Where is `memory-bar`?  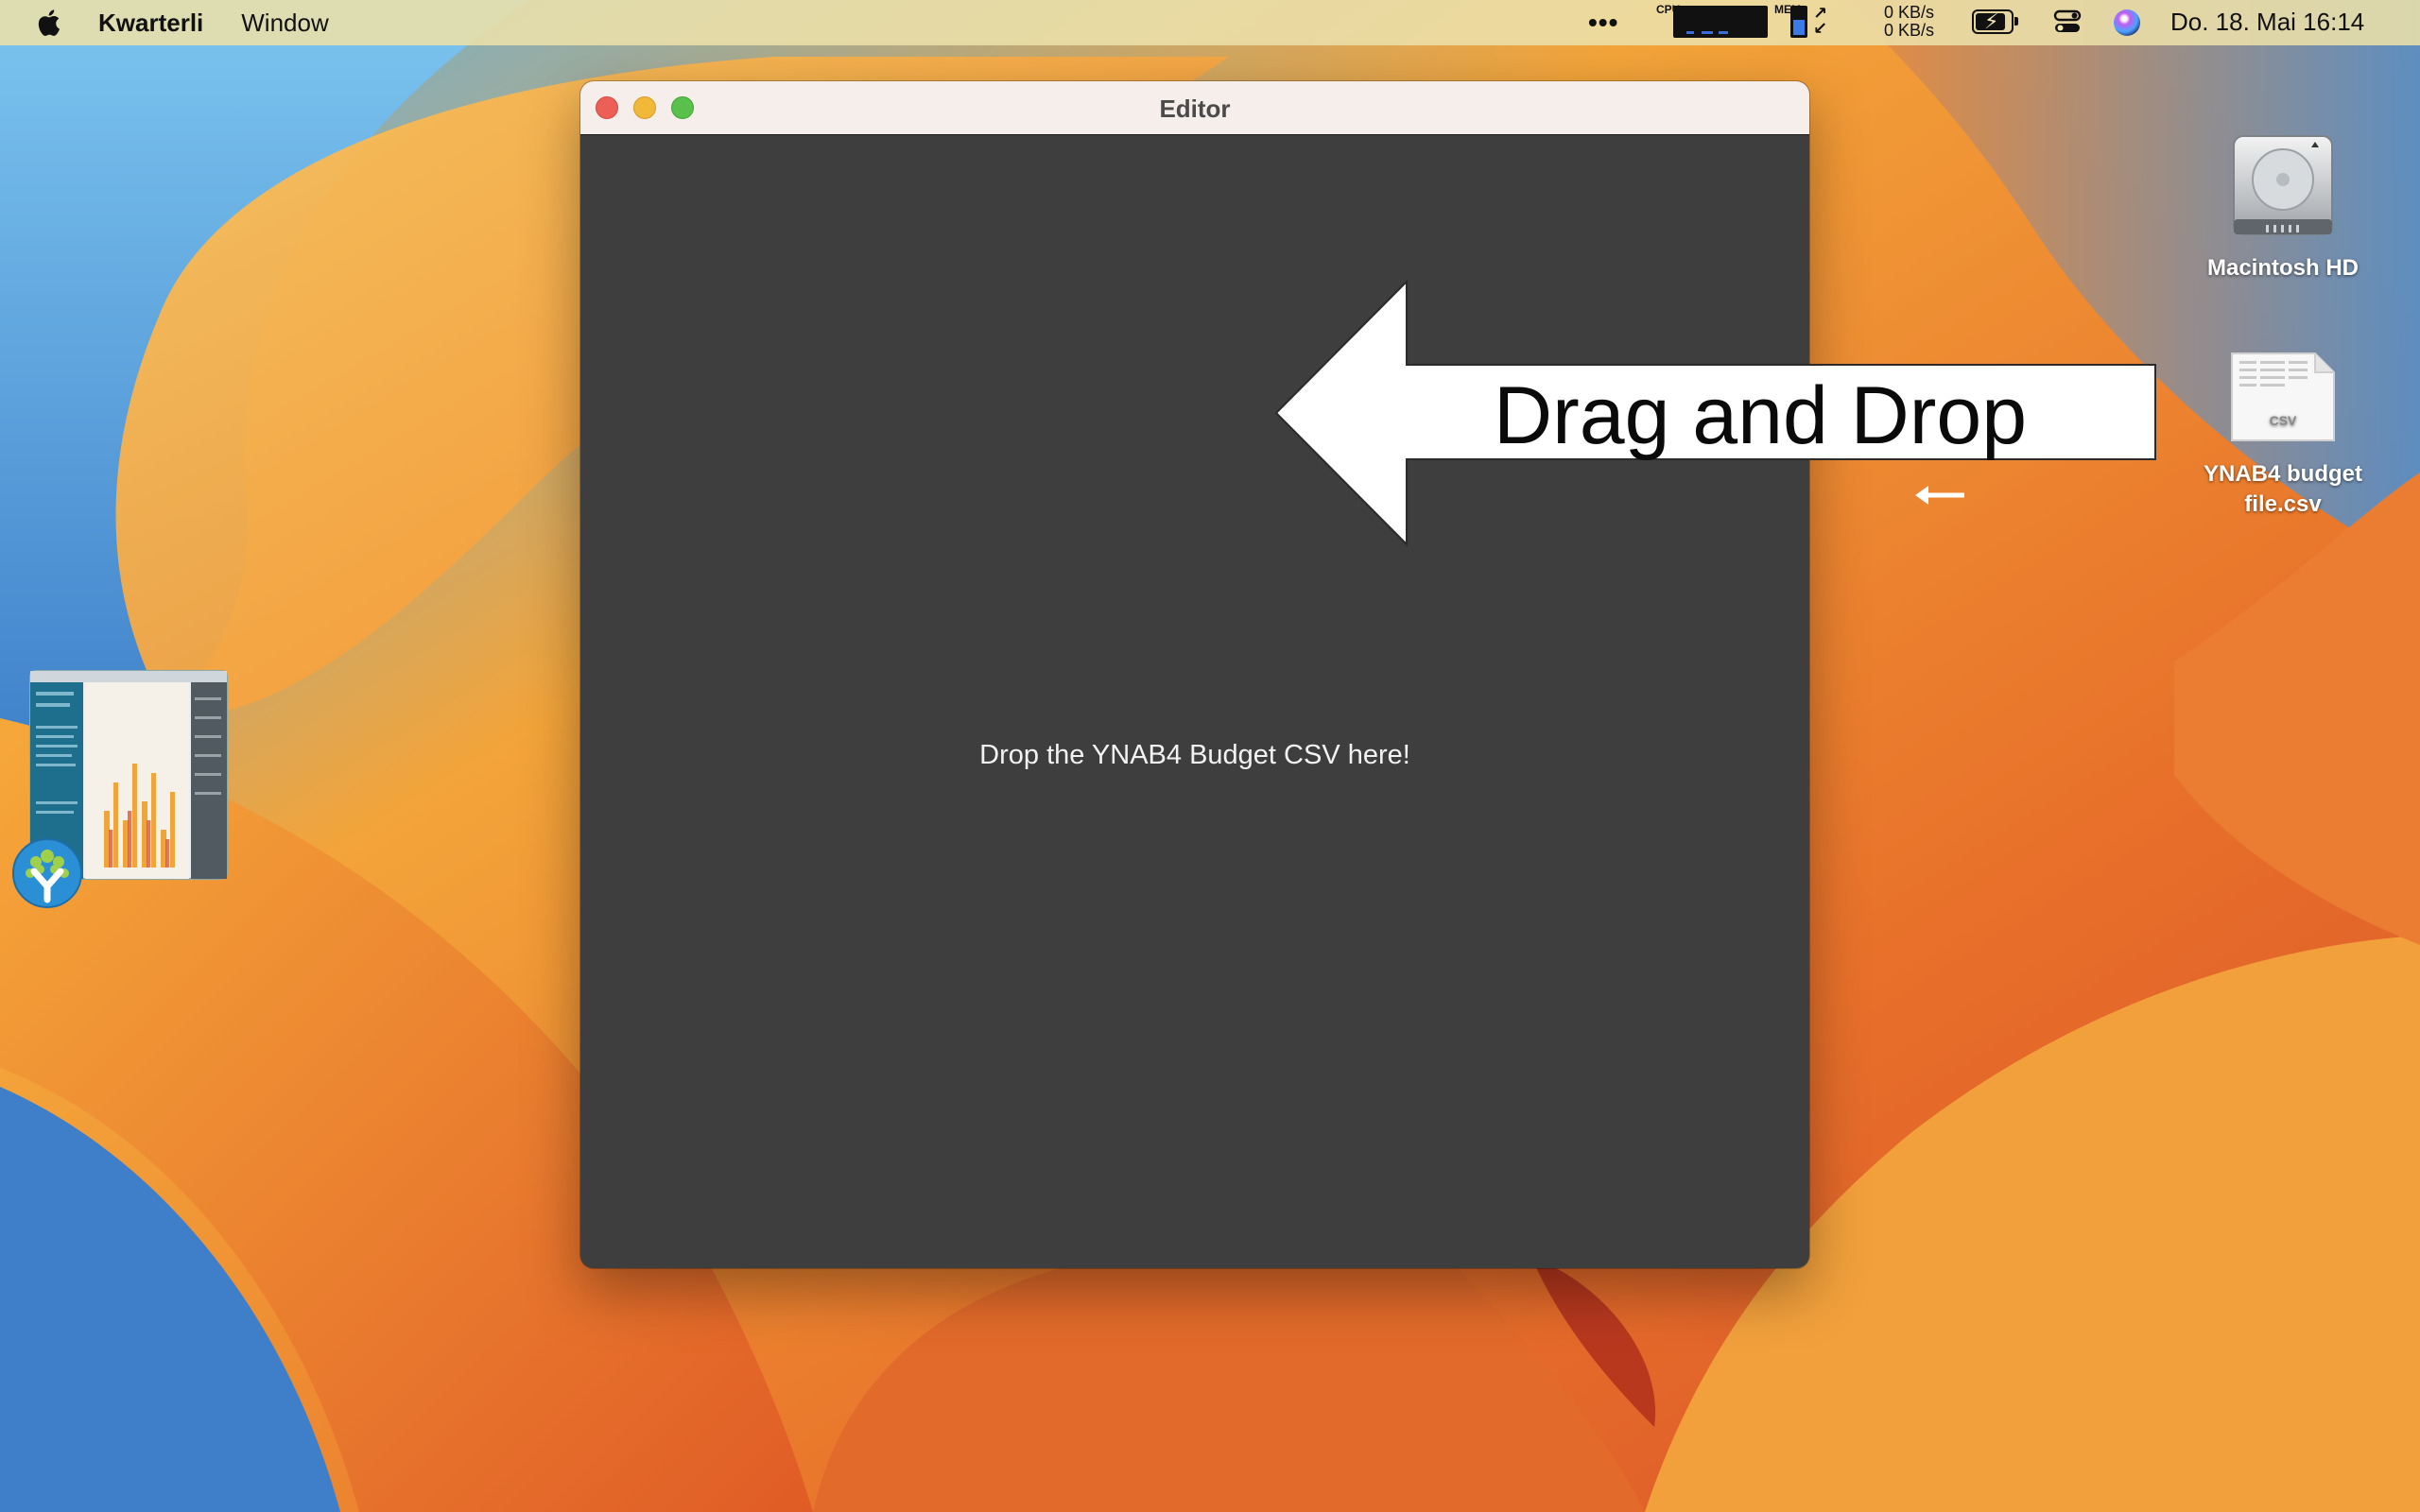
memory-bar is located at coordinates (1798, 22).